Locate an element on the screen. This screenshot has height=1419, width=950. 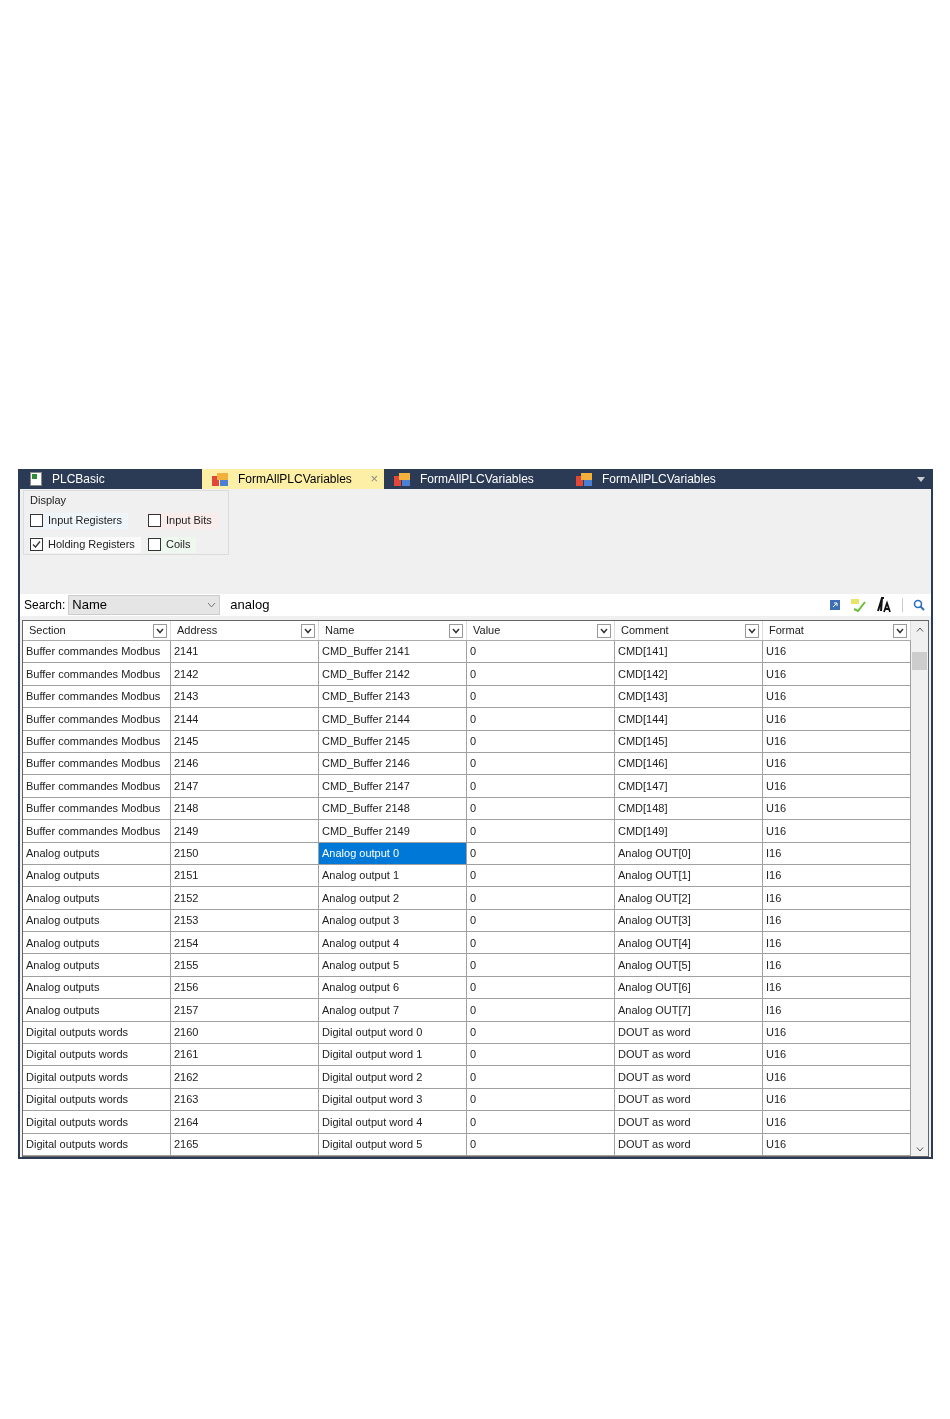
column-header: Address is located at coordinates (245, 630).